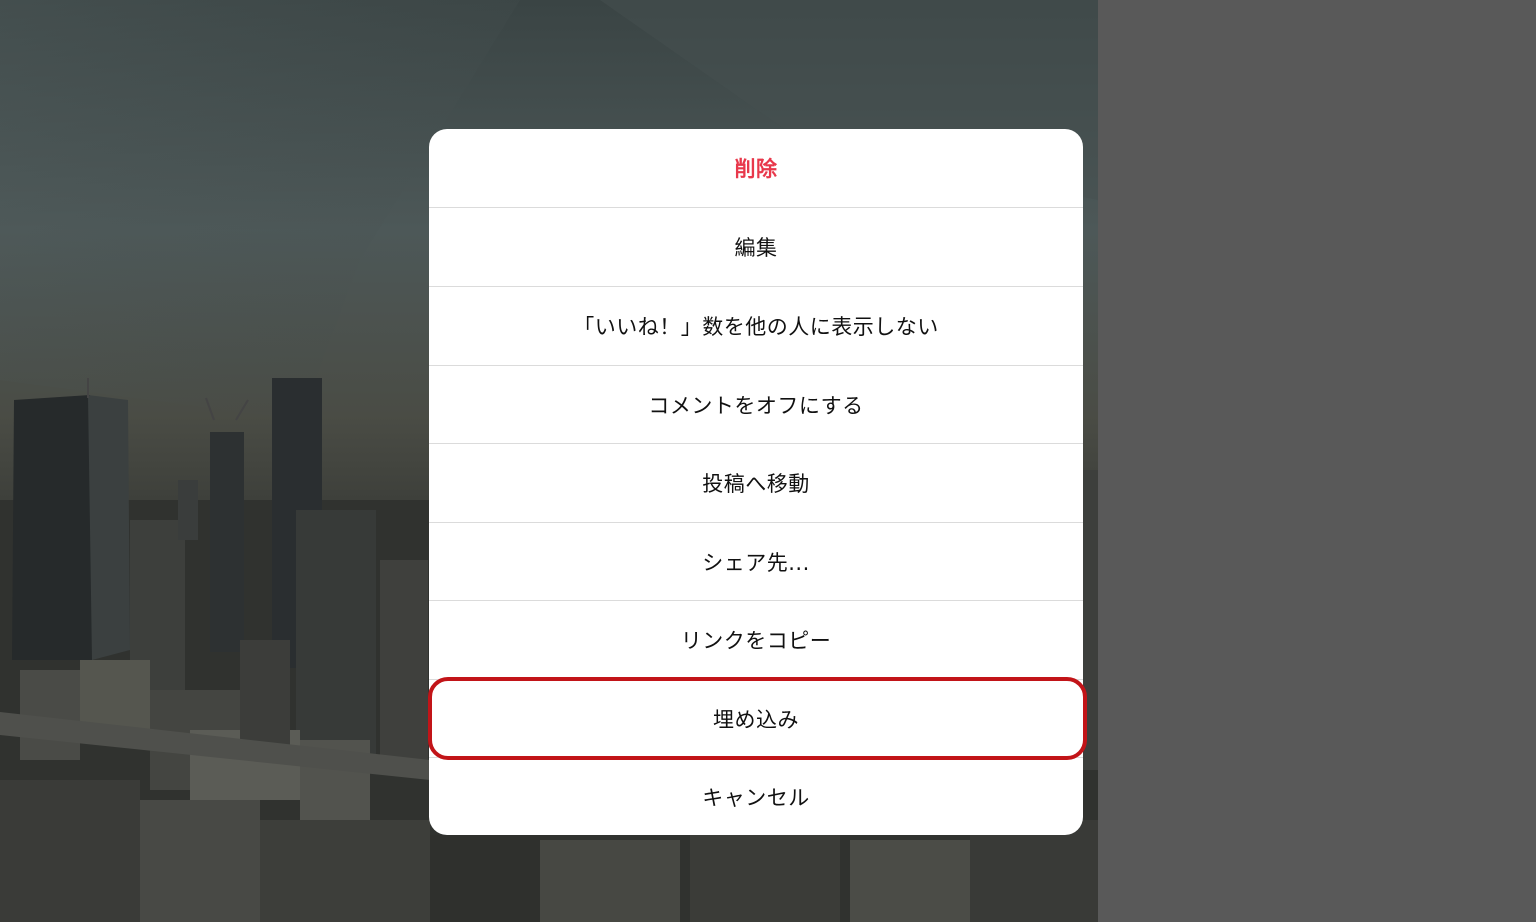 The width and height of the screenshot is (1536, 922). What do you see at coordinates (756, 640) in the screenshot?
I see `copy-link-button: リンクをコピー` at bounding box center [756, 640].